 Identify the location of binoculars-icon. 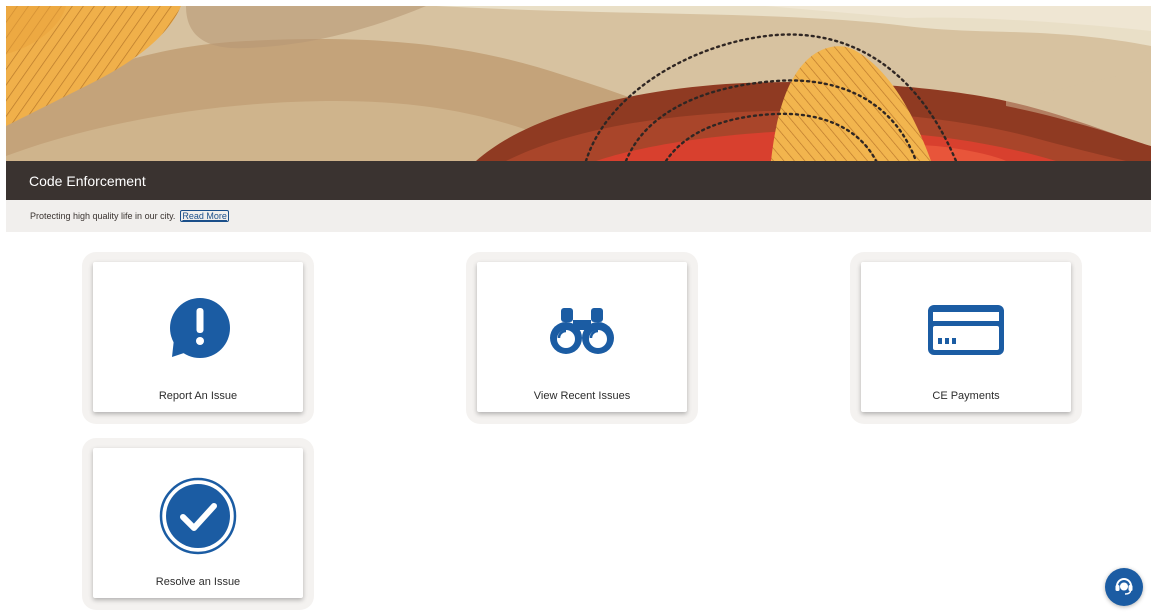
(582, 330).